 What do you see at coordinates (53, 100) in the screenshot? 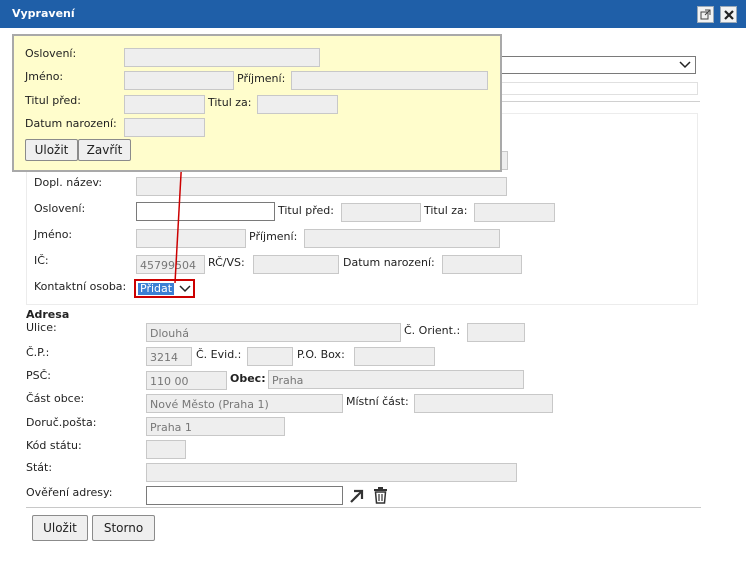
I see `popup-titul-pred-label: Titul před:` at bounding box center [53, 100].